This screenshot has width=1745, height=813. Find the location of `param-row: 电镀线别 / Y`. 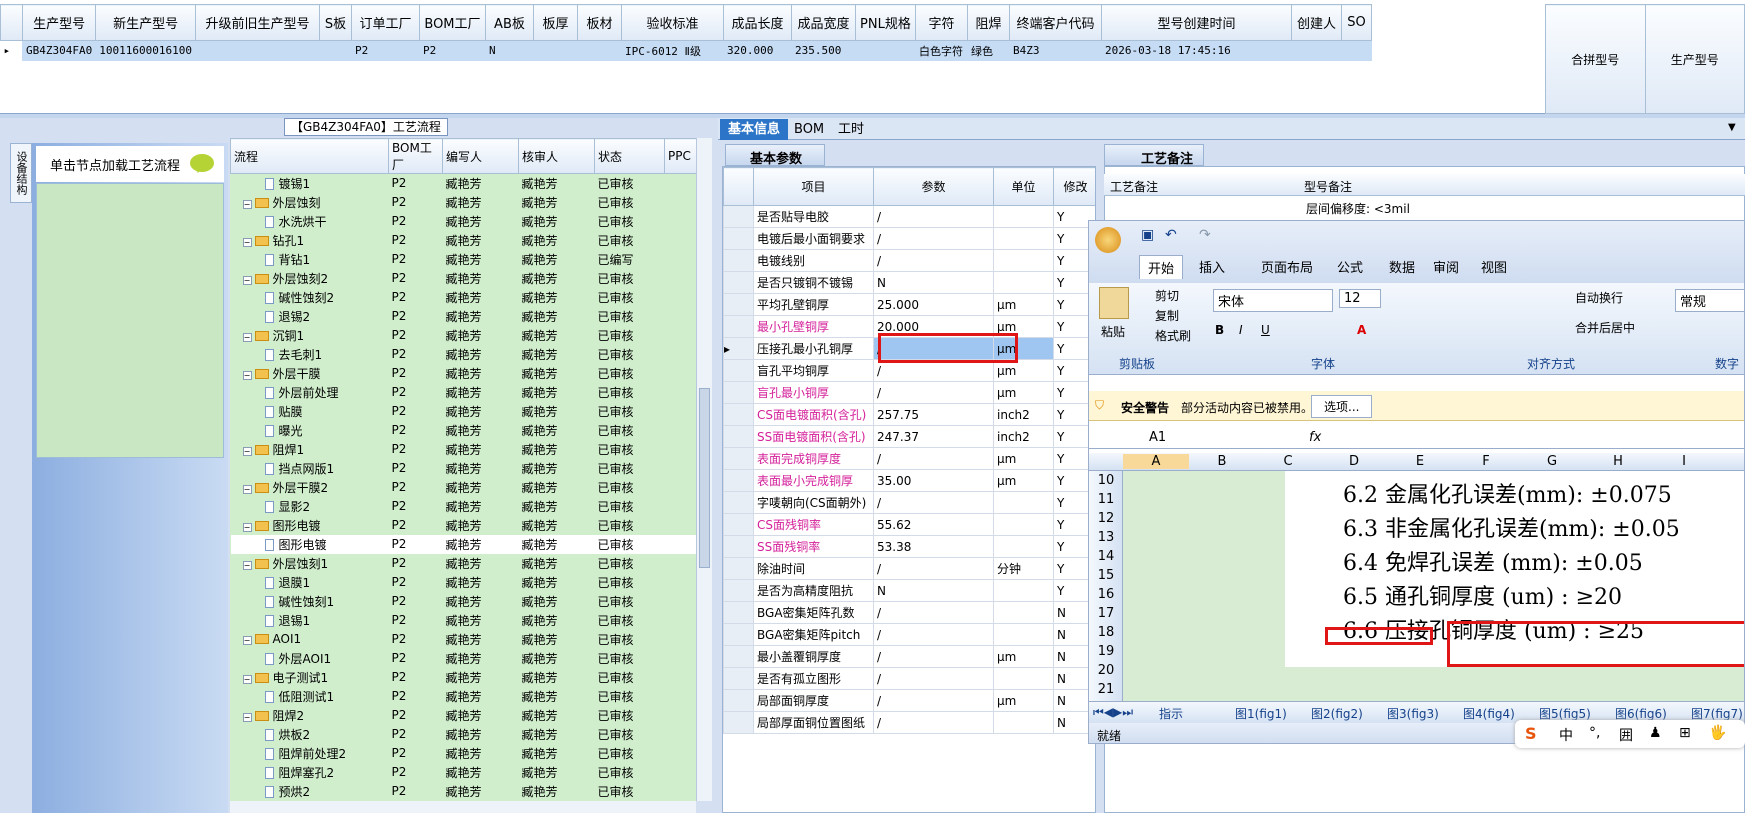

param-row: 电镀线别 / Y is located at coordinates (909, 260).